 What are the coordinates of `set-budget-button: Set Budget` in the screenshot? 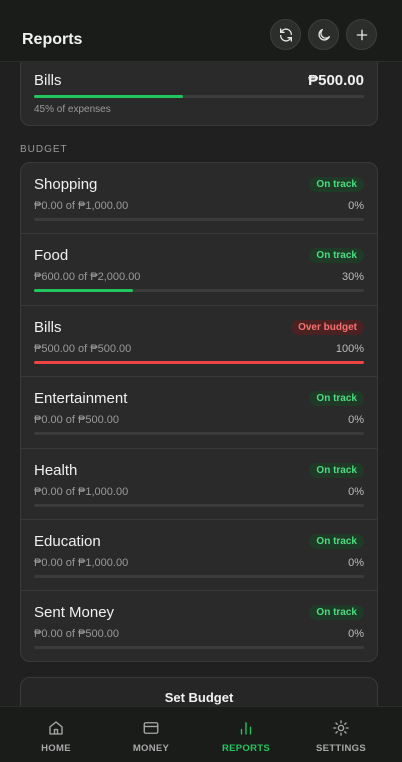 It's located at (199, 691).